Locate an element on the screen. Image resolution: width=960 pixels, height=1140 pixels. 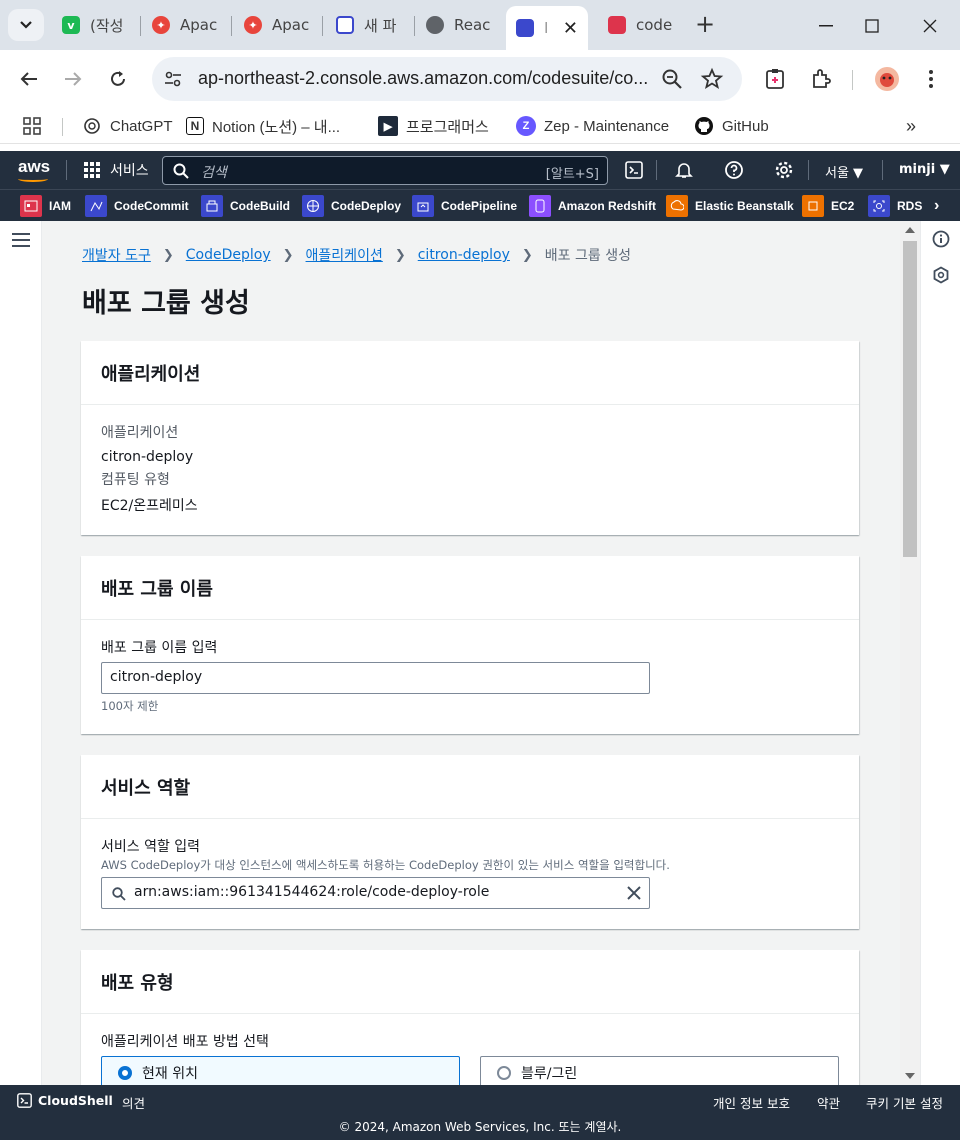
extension-puzzle-note-icon is located at coordinates (775, 79).